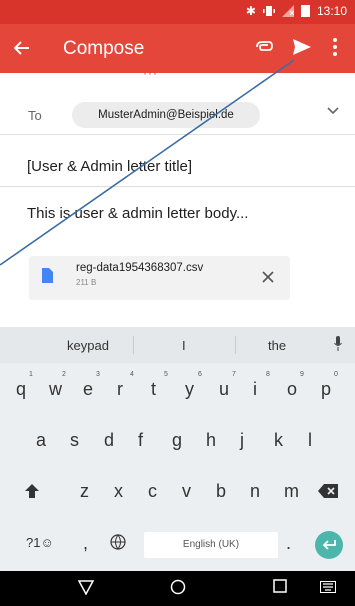 Image resolution: width=355 pixels, height=606 pixels. Describe the element at coordinates (255, 389) in the screenshot. I see `key-i: i` at that location.